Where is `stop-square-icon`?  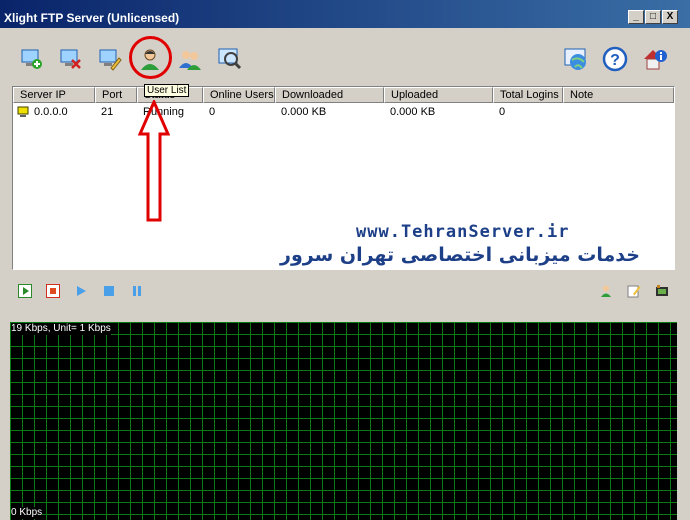
stop-square-icon is located at coordinates (109, 291).